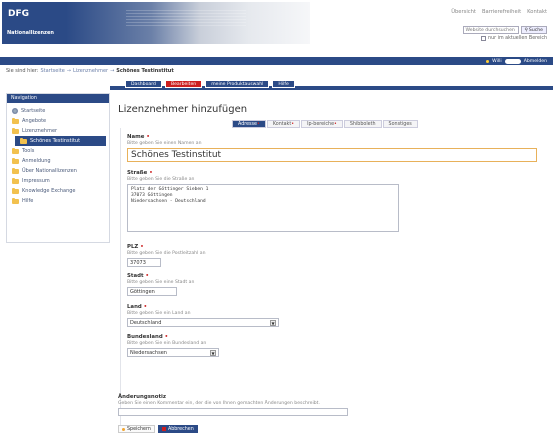 The width and height of the screenshot is (553, 445). I want to click on tab-label: Adresse, so click(248, 124).